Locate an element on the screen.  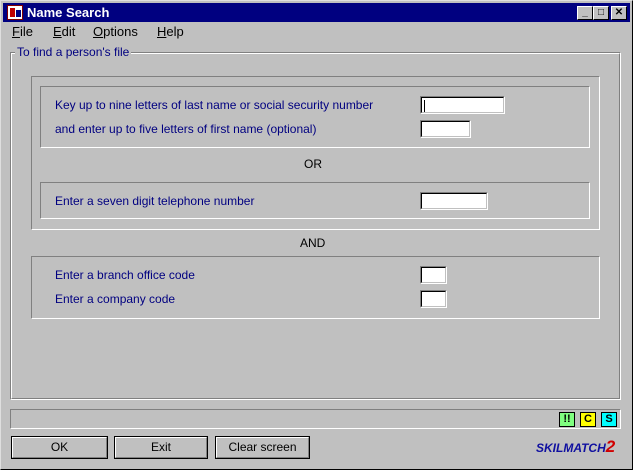
skilmatch-logo: SKILMATCH2 is located at coordinates (575, 447).